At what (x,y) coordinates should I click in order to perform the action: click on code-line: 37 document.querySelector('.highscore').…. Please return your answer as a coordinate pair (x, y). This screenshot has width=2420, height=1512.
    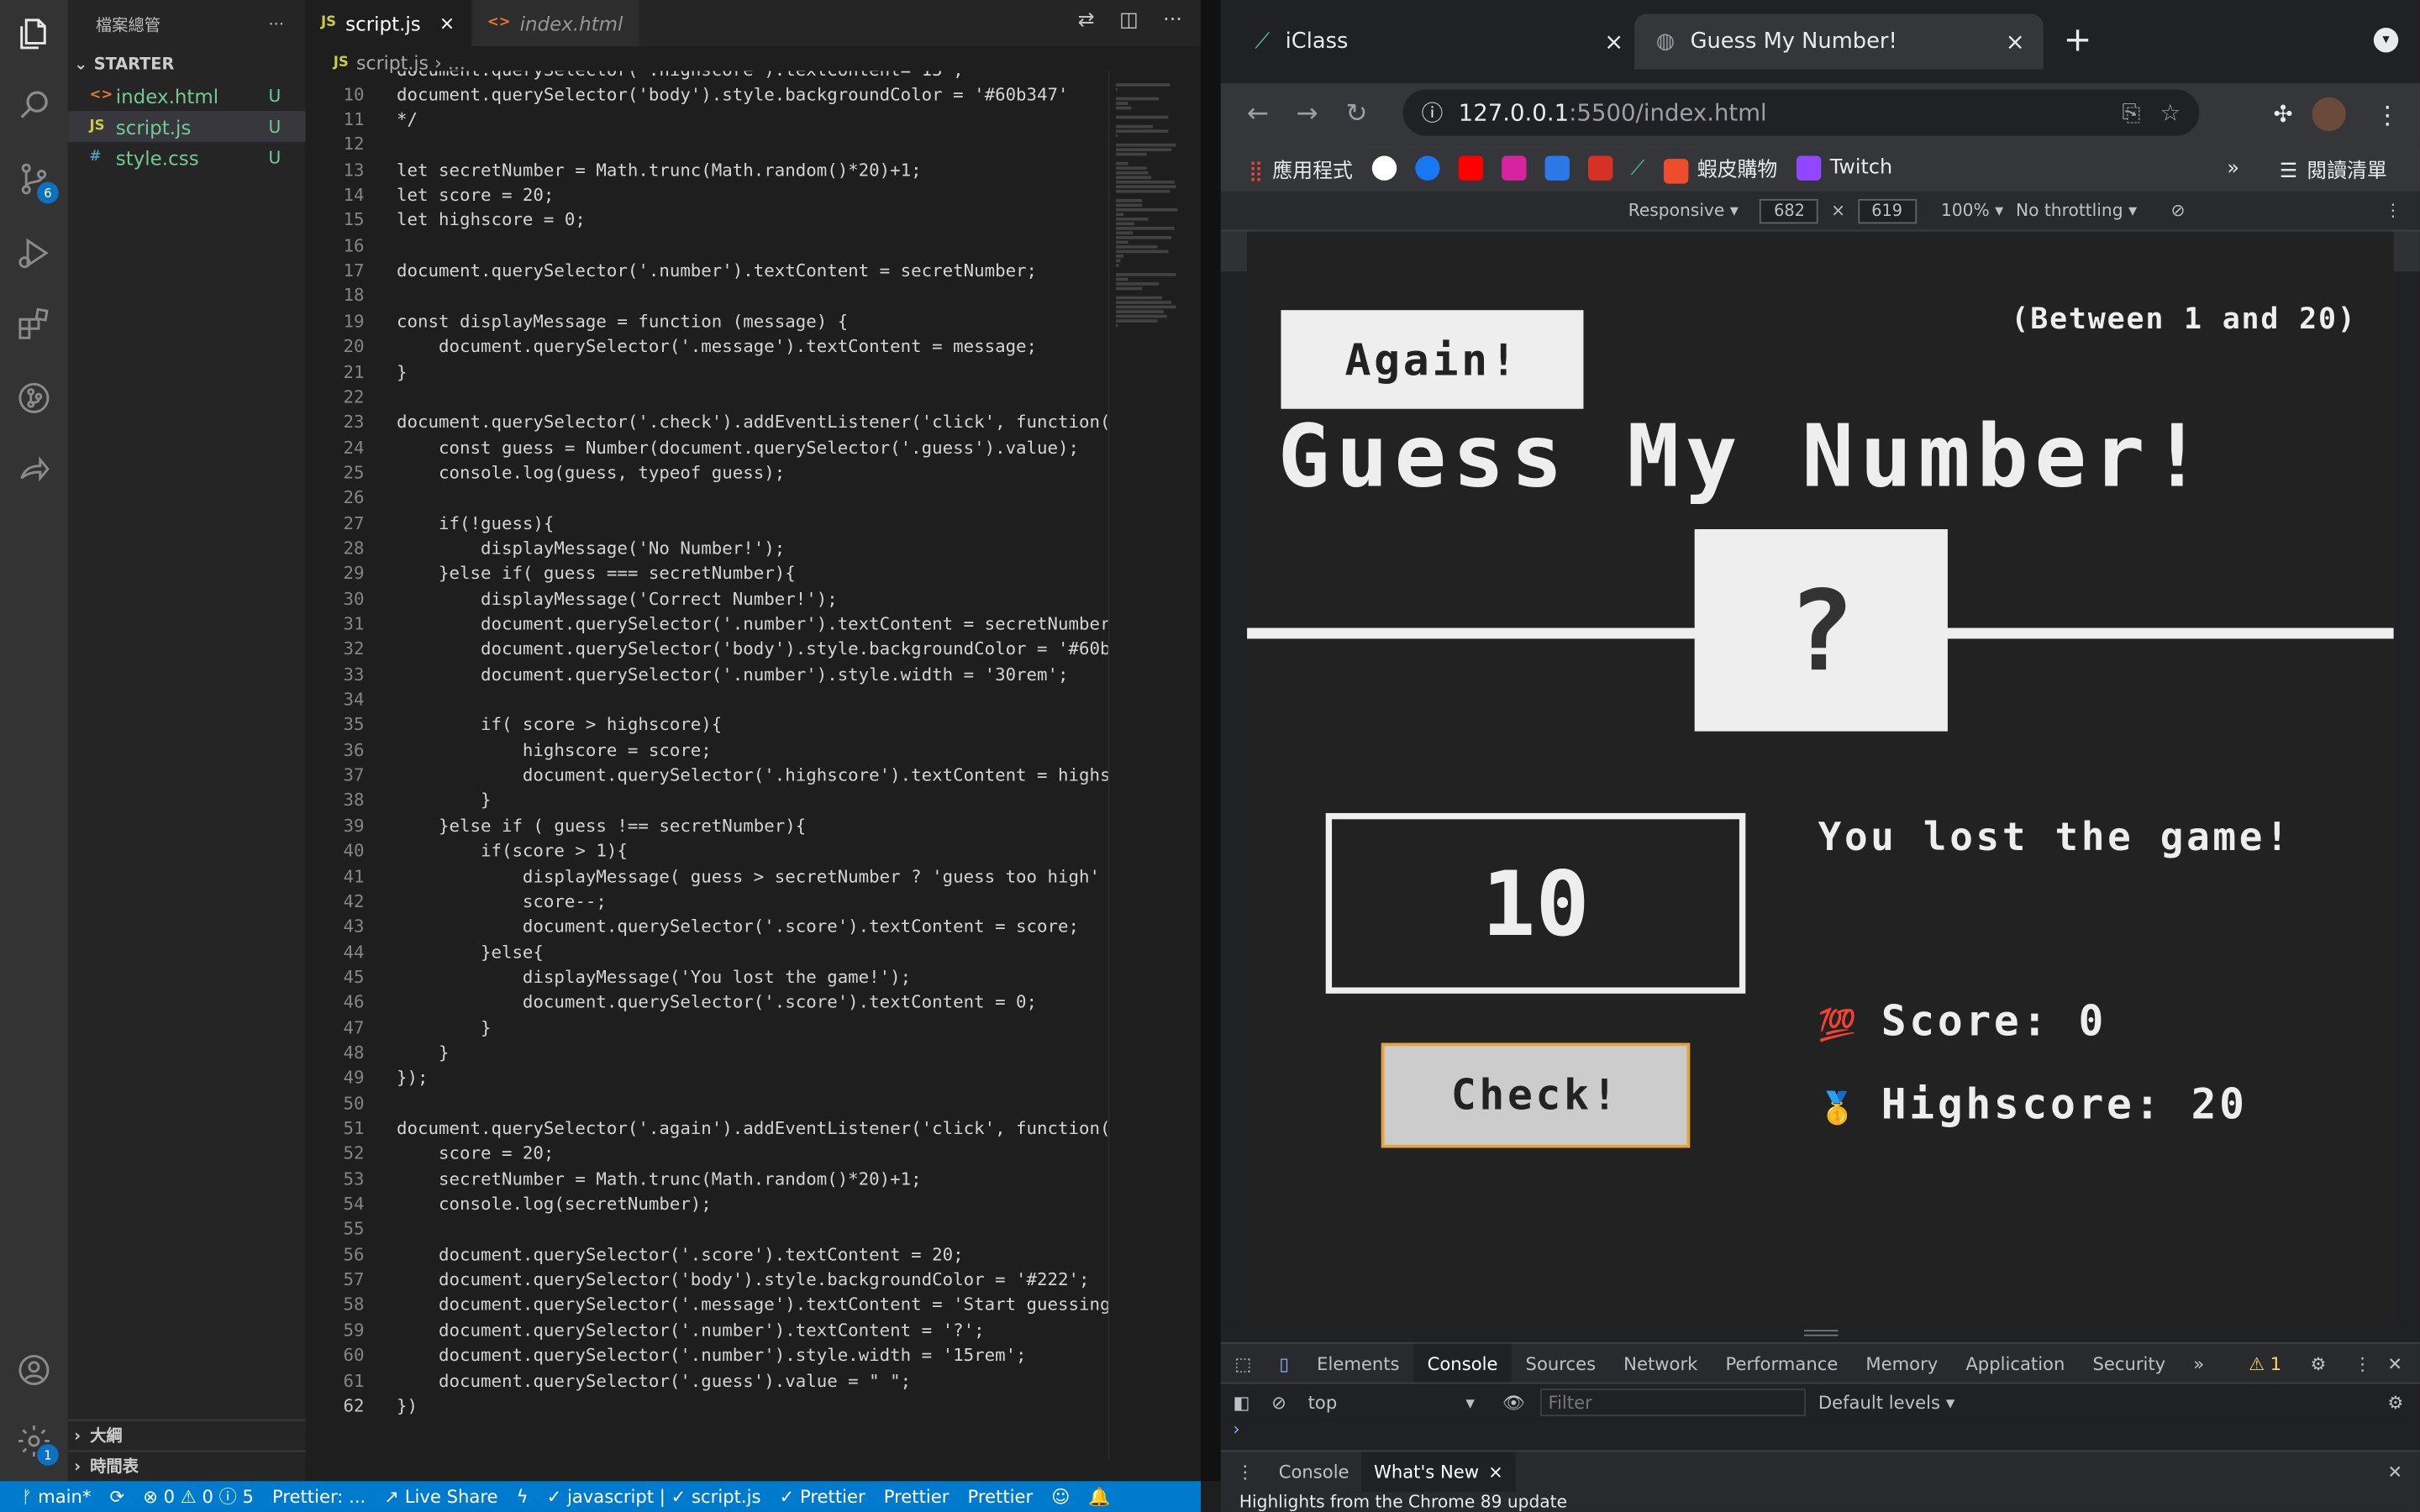
    Looking at the image, I should click on (706, 775).